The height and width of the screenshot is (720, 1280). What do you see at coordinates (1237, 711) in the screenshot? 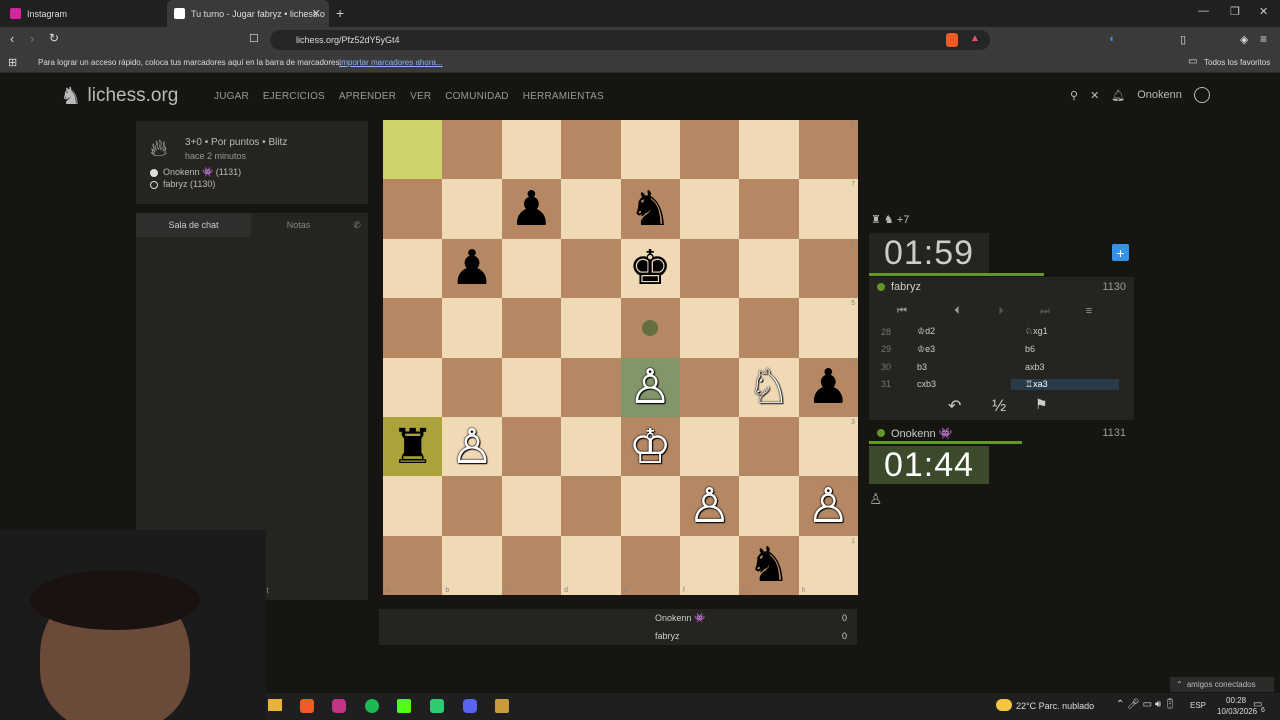
I see `clock-date: 10/03/2026` at bounding box center [1237, 711].